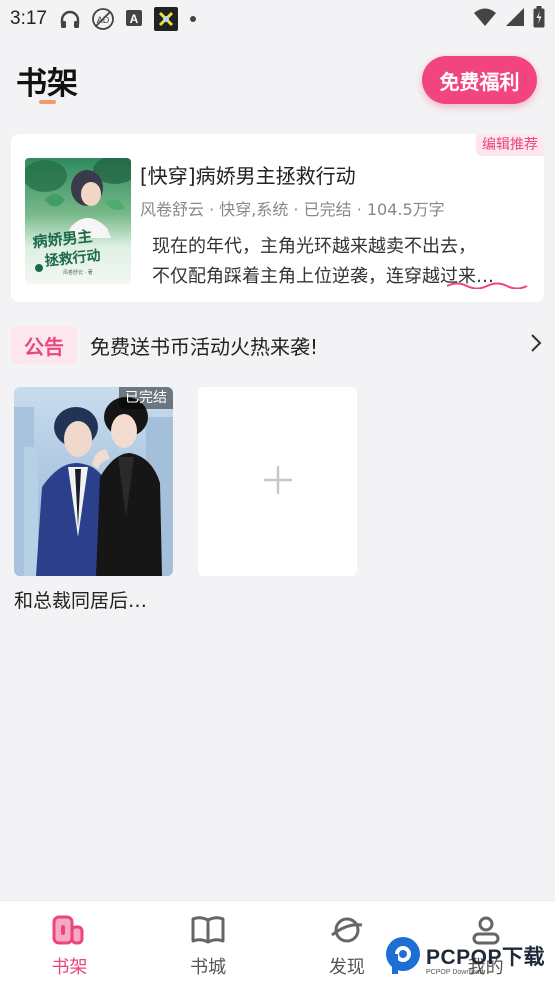 The width and height of the screenshot is (555, 986). I want to click on scroll-wave-decoration, so click(487, 285).